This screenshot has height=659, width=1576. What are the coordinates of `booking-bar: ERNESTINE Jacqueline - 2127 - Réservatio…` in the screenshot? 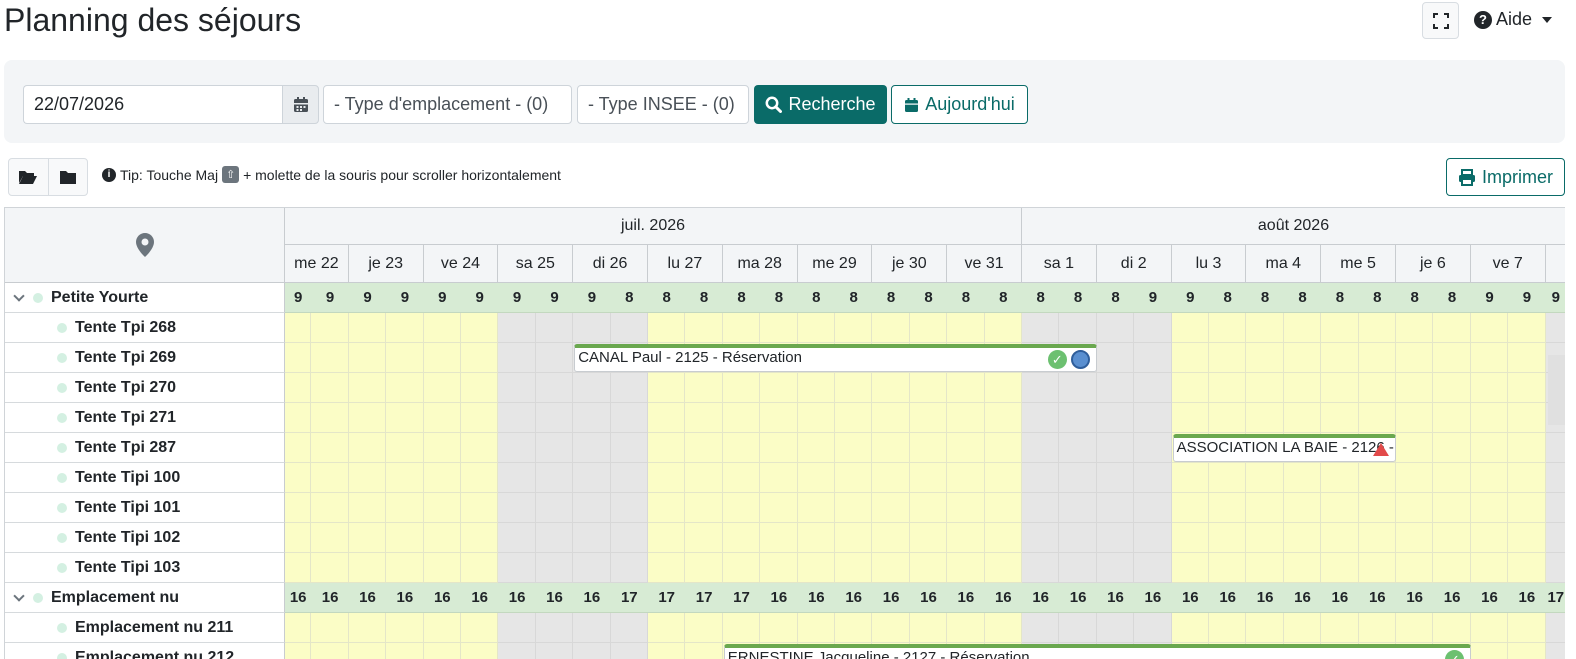 It's located at (1097, 651).